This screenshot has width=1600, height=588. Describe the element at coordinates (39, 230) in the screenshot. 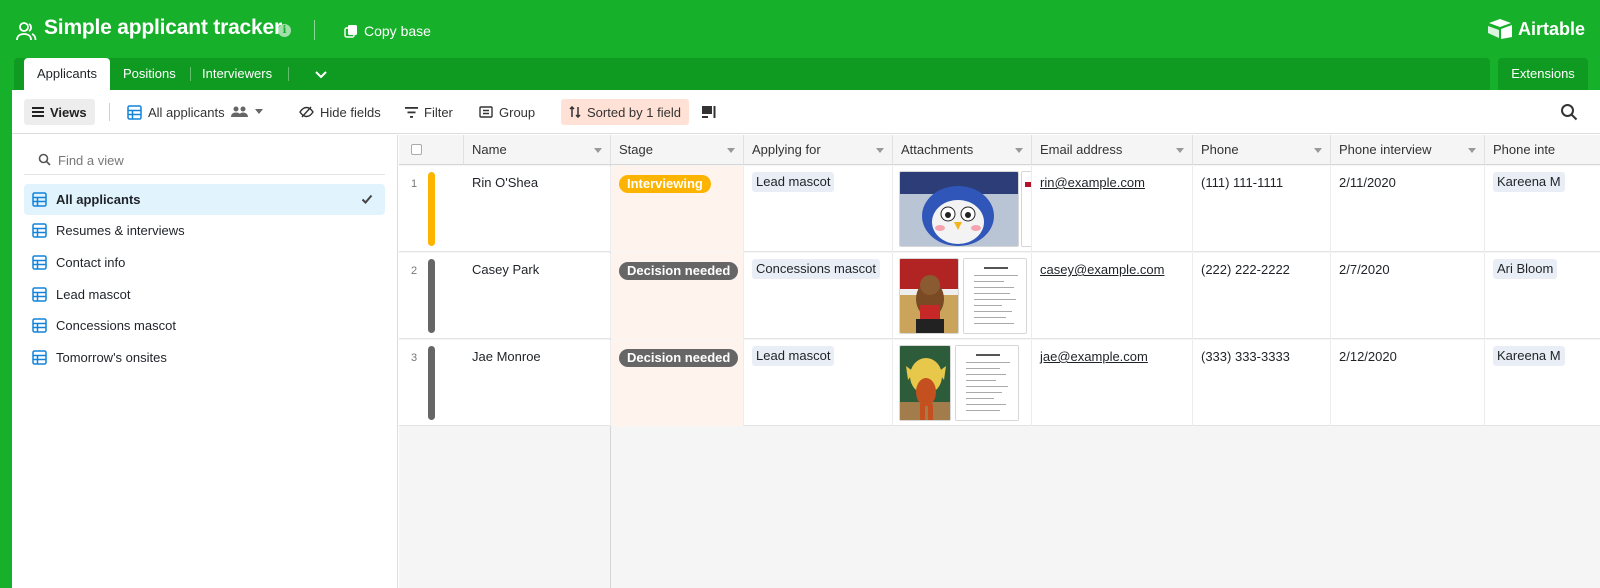

I see `grid-view-icon` at that location.